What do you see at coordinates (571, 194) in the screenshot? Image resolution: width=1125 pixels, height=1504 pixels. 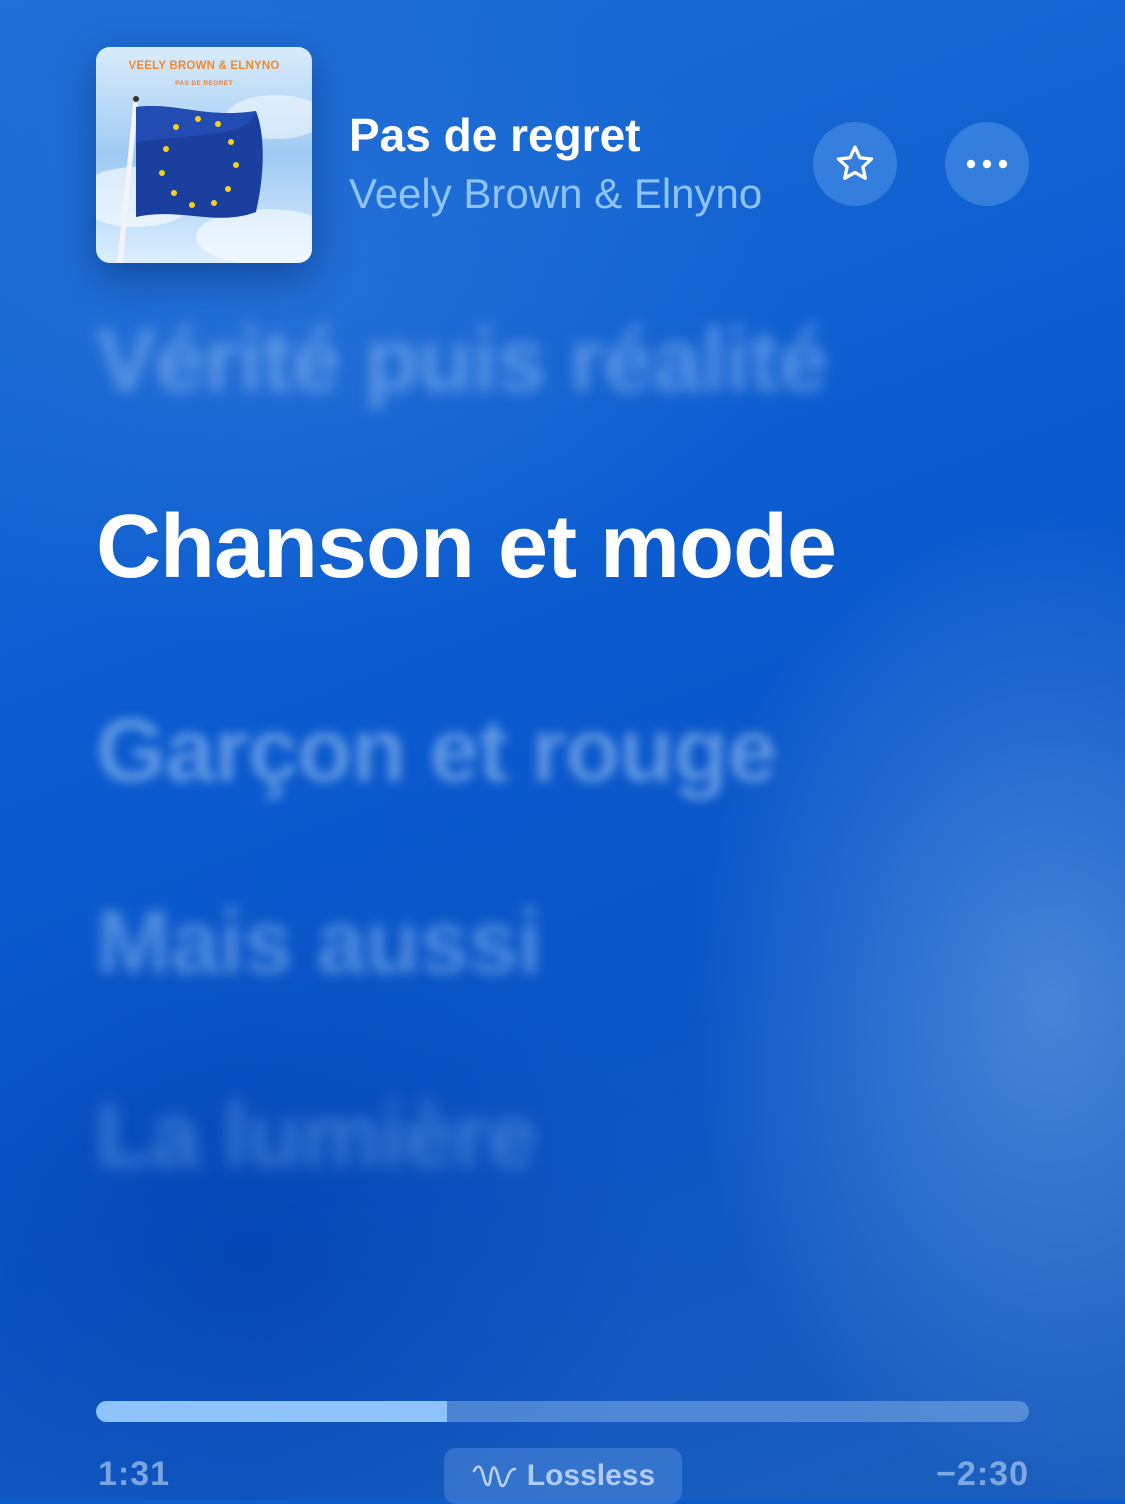 I see `song-artist: Veely Brown & Elnyno` at bounding box center [571, 194].